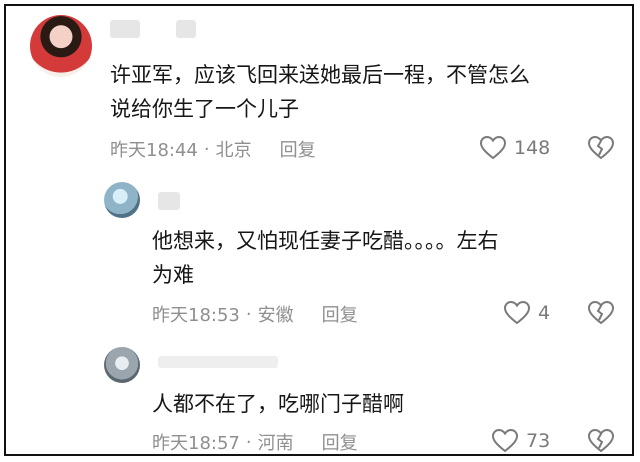 The height and width of the screenshot is (462, 640). I want to click on comment-meta: 昨天18:44 · 北京 回复, so click(213, 149).